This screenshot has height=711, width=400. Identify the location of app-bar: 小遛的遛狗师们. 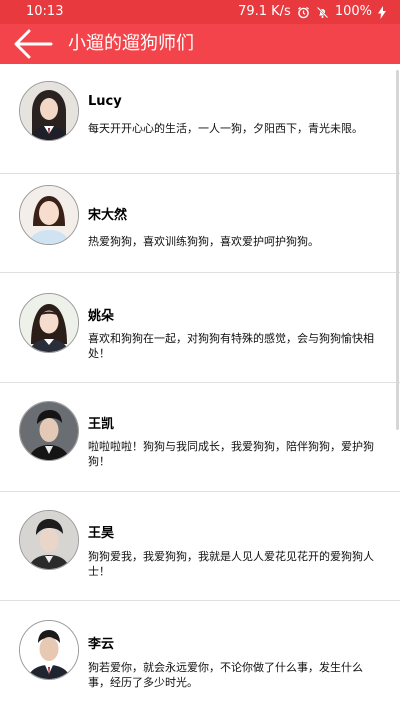
(200, 44).